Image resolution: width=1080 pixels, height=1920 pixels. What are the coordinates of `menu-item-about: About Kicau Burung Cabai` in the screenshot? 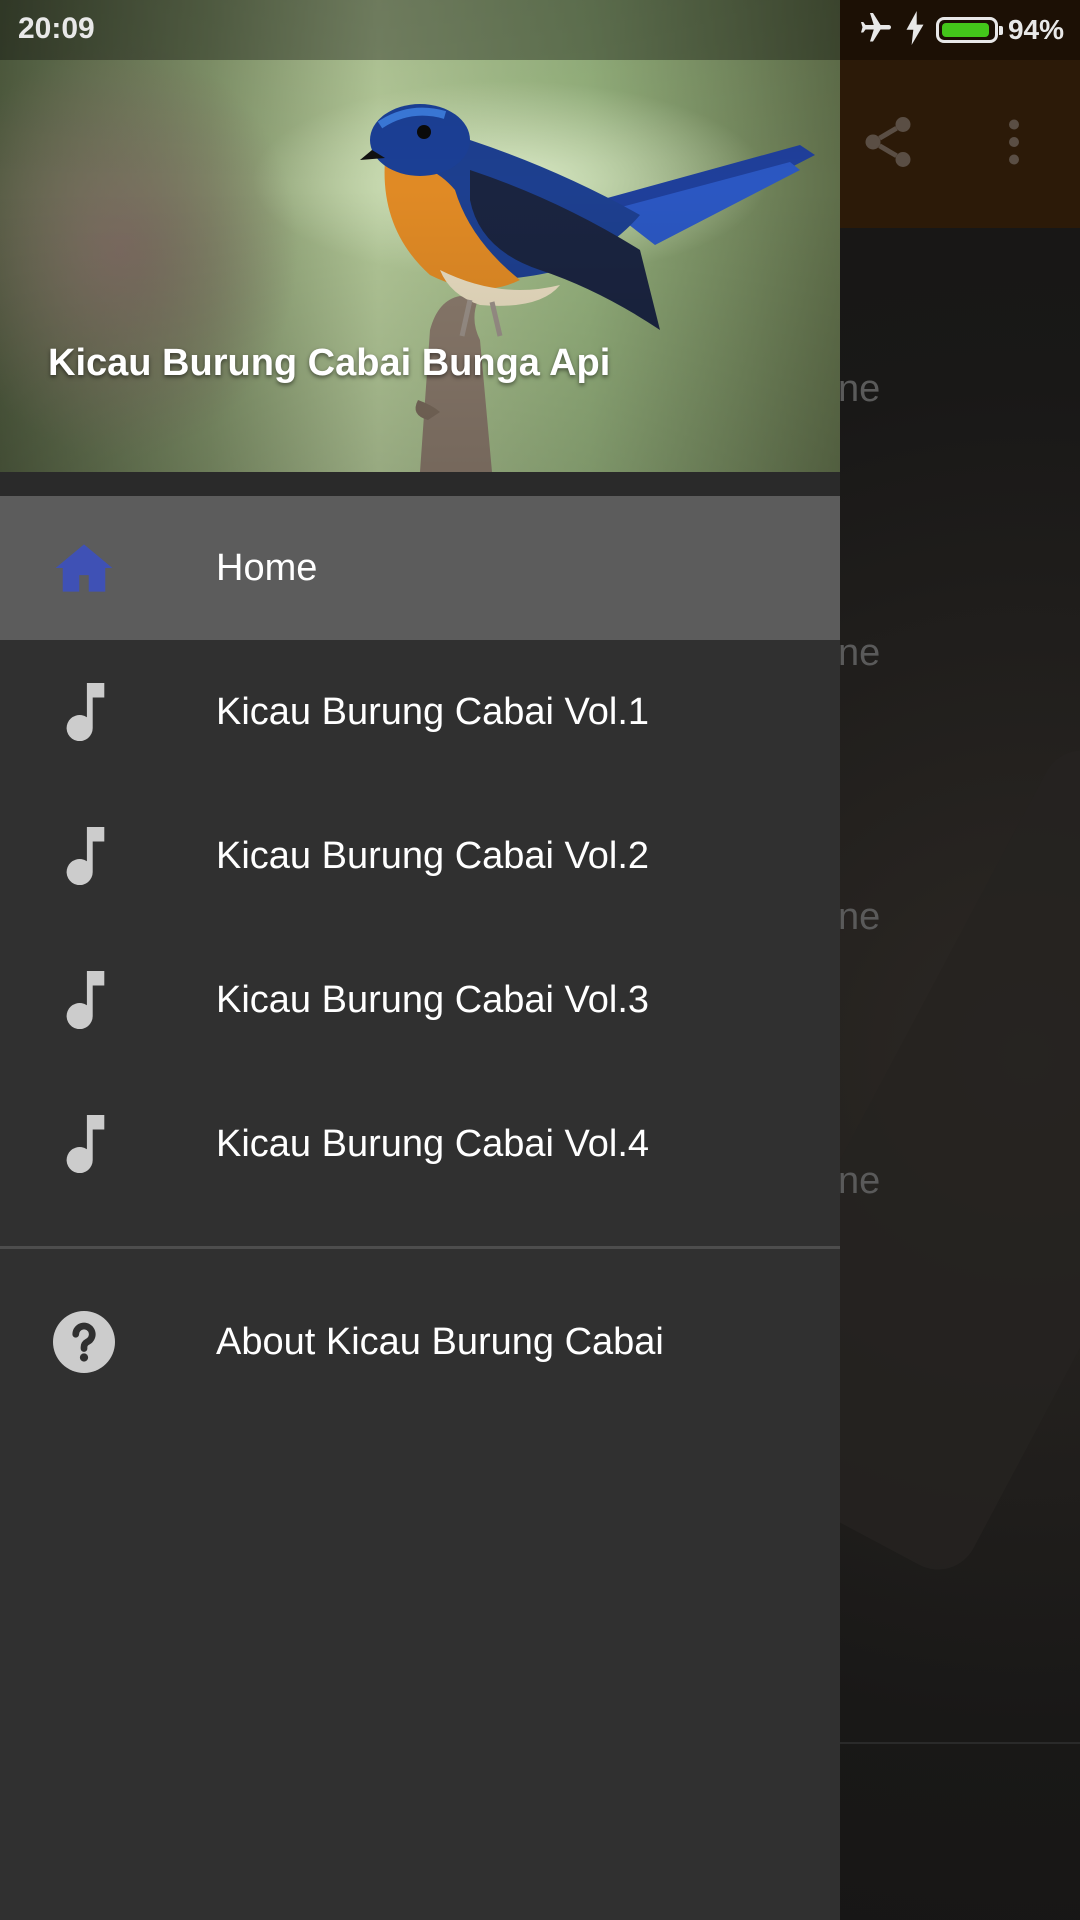 It's located at (420, 1342).